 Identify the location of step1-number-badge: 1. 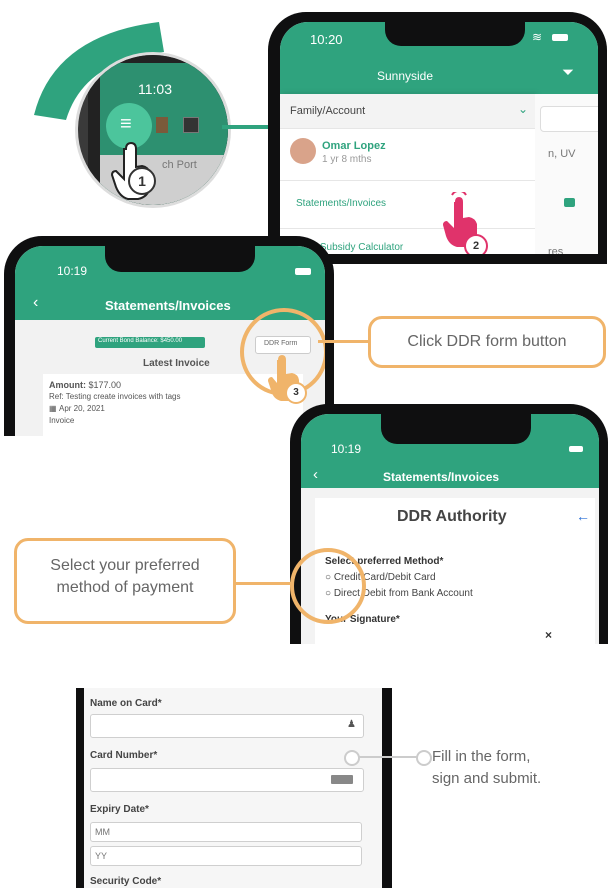
(142, 181).